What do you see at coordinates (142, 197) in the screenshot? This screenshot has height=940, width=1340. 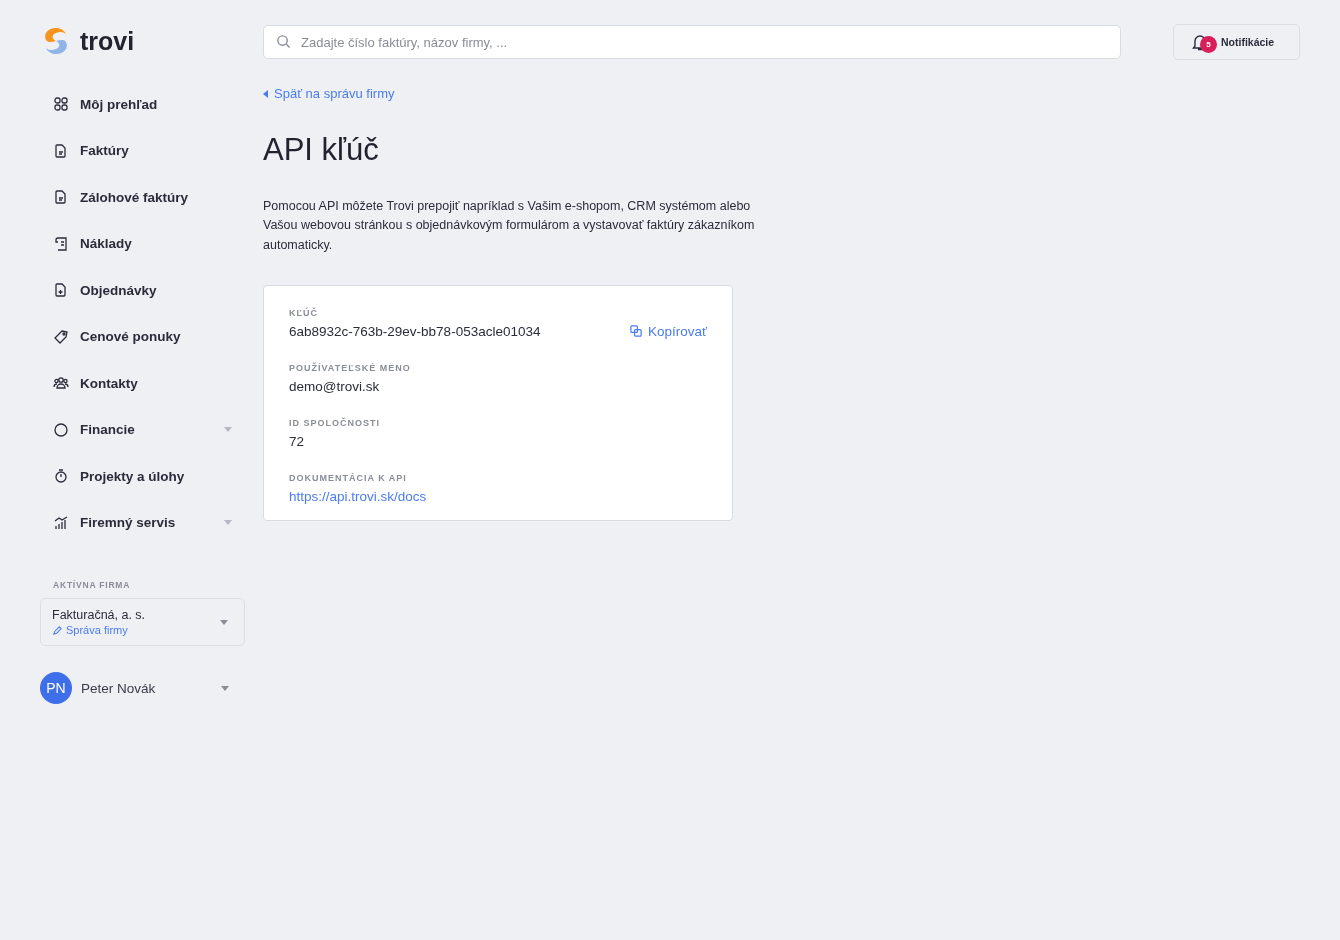 I see `nav-item: Zálohové faktúry` at bounding box center [142, 197].